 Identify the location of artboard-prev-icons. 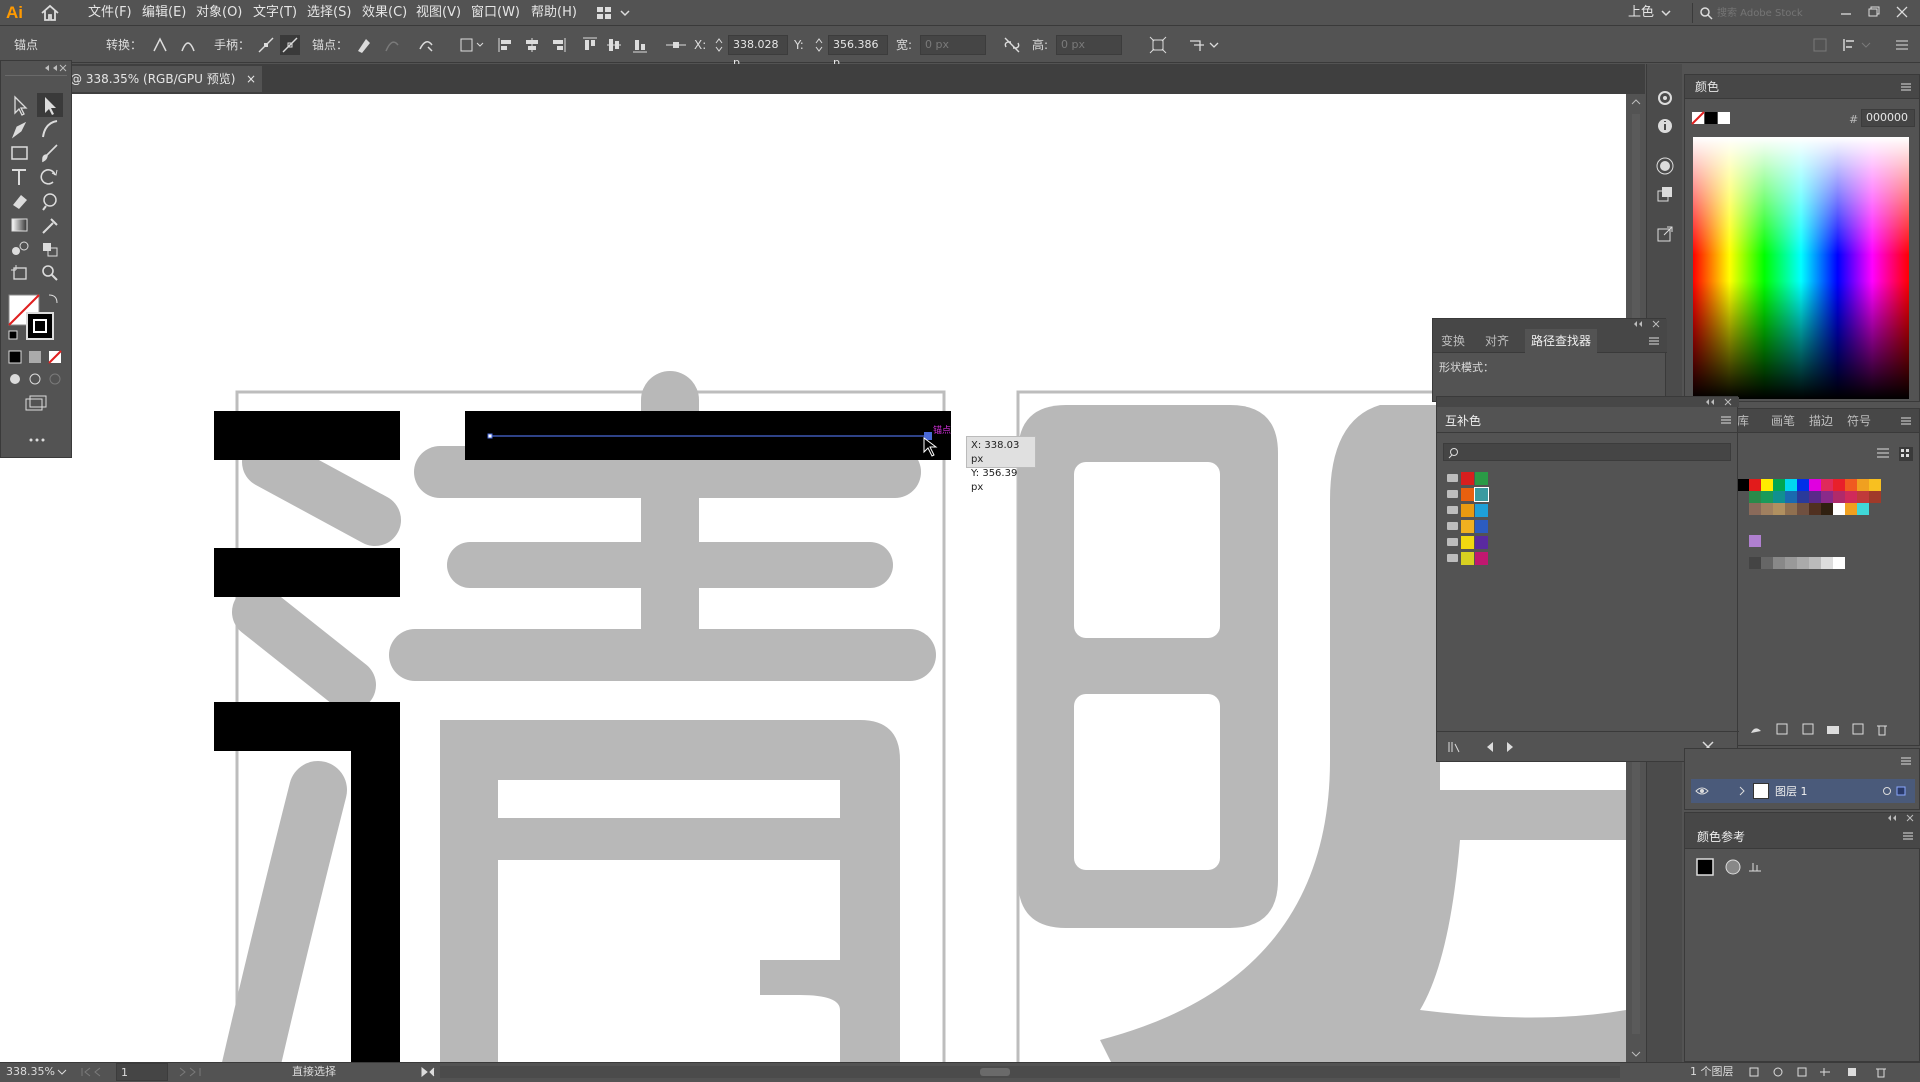
(95, 1072).